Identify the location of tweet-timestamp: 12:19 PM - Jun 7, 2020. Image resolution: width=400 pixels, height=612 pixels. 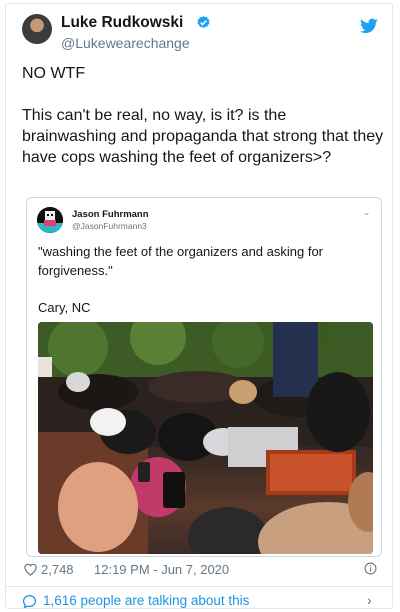
(161, 569).